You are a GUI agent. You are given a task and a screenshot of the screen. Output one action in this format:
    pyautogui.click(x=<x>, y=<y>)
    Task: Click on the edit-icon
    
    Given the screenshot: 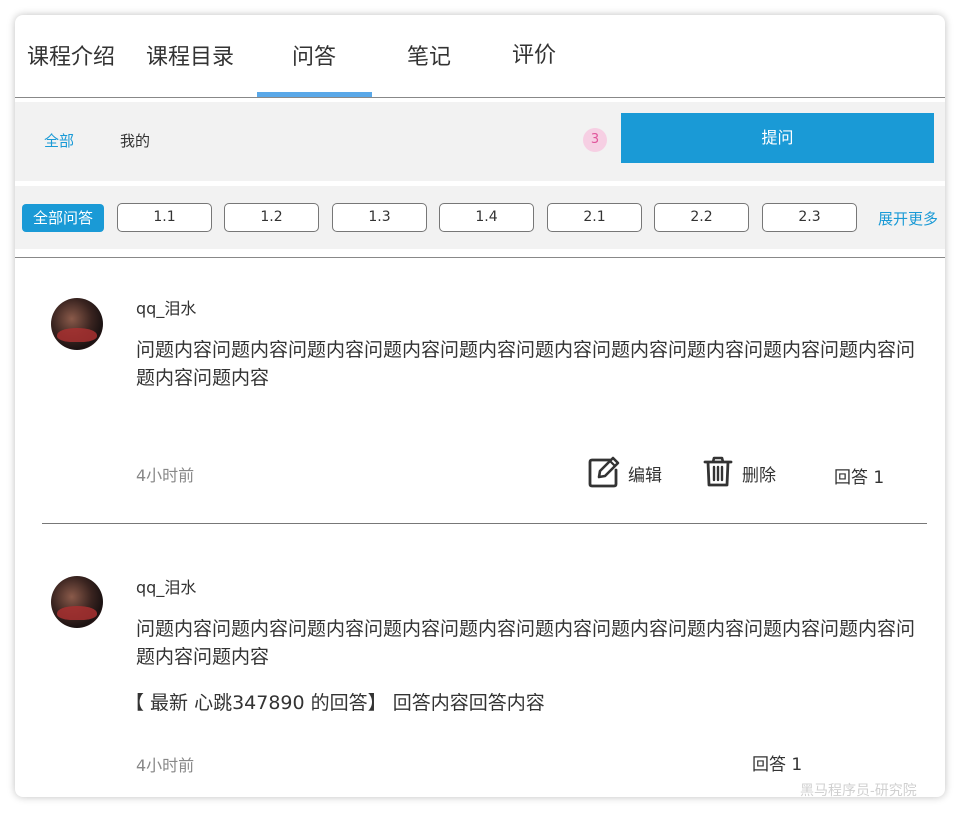 What is the action you would take?
    pyautogui.click(x=604, y=472)
    